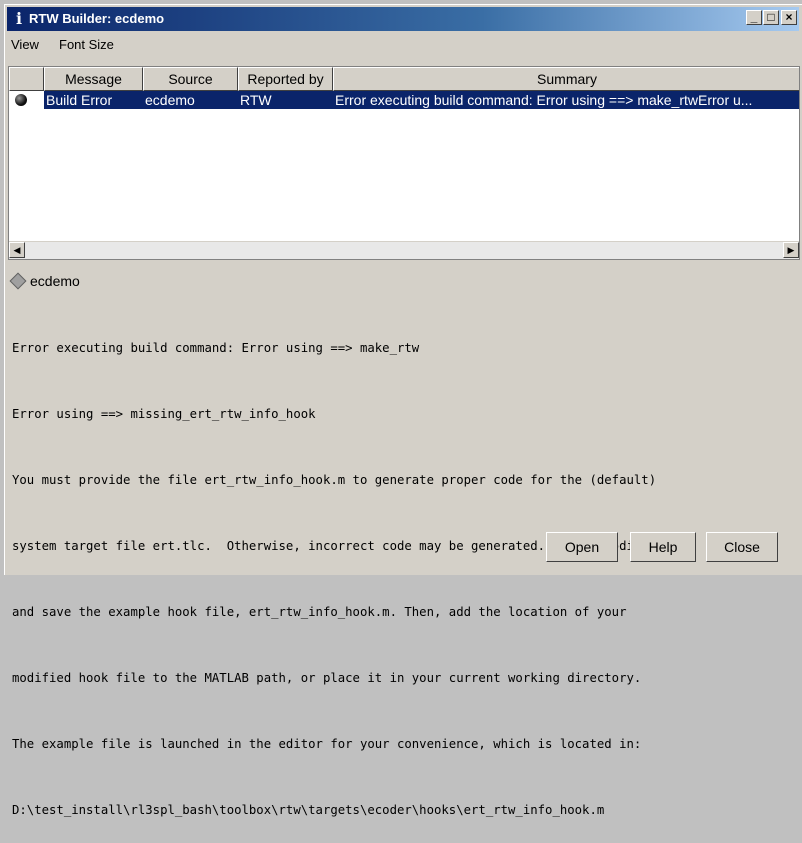  Describe the element at coordinates (190, 79) in the screenshot. I see `column-header-source: Source` at that location.